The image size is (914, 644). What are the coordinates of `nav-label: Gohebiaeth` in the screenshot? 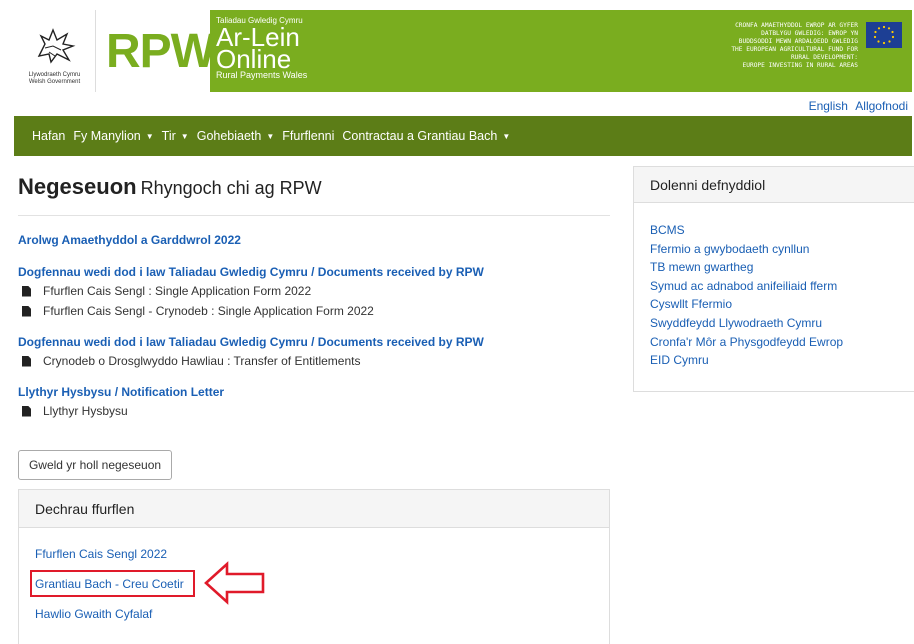 It's located at (229, 136).